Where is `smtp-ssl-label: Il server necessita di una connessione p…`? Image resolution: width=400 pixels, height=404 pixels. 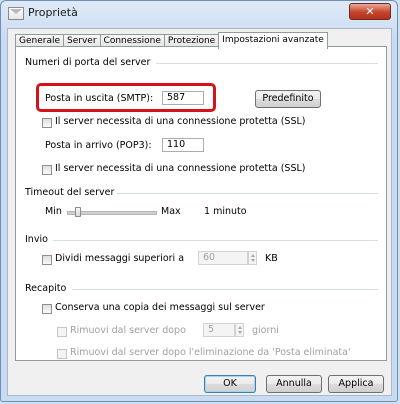
smtp-ssl-label: Il server necessita di una connessione p… is located at coordinates (180, 121).